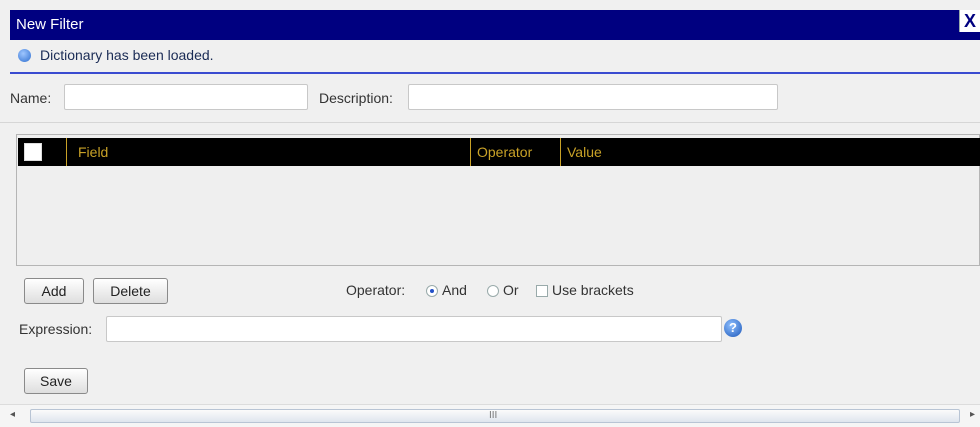 This screenshot has width=980, height=427. What do you see at coordinates (31, 98) in the screenshot?
I see `name-label: Name:` at bounding box center [31, 98].